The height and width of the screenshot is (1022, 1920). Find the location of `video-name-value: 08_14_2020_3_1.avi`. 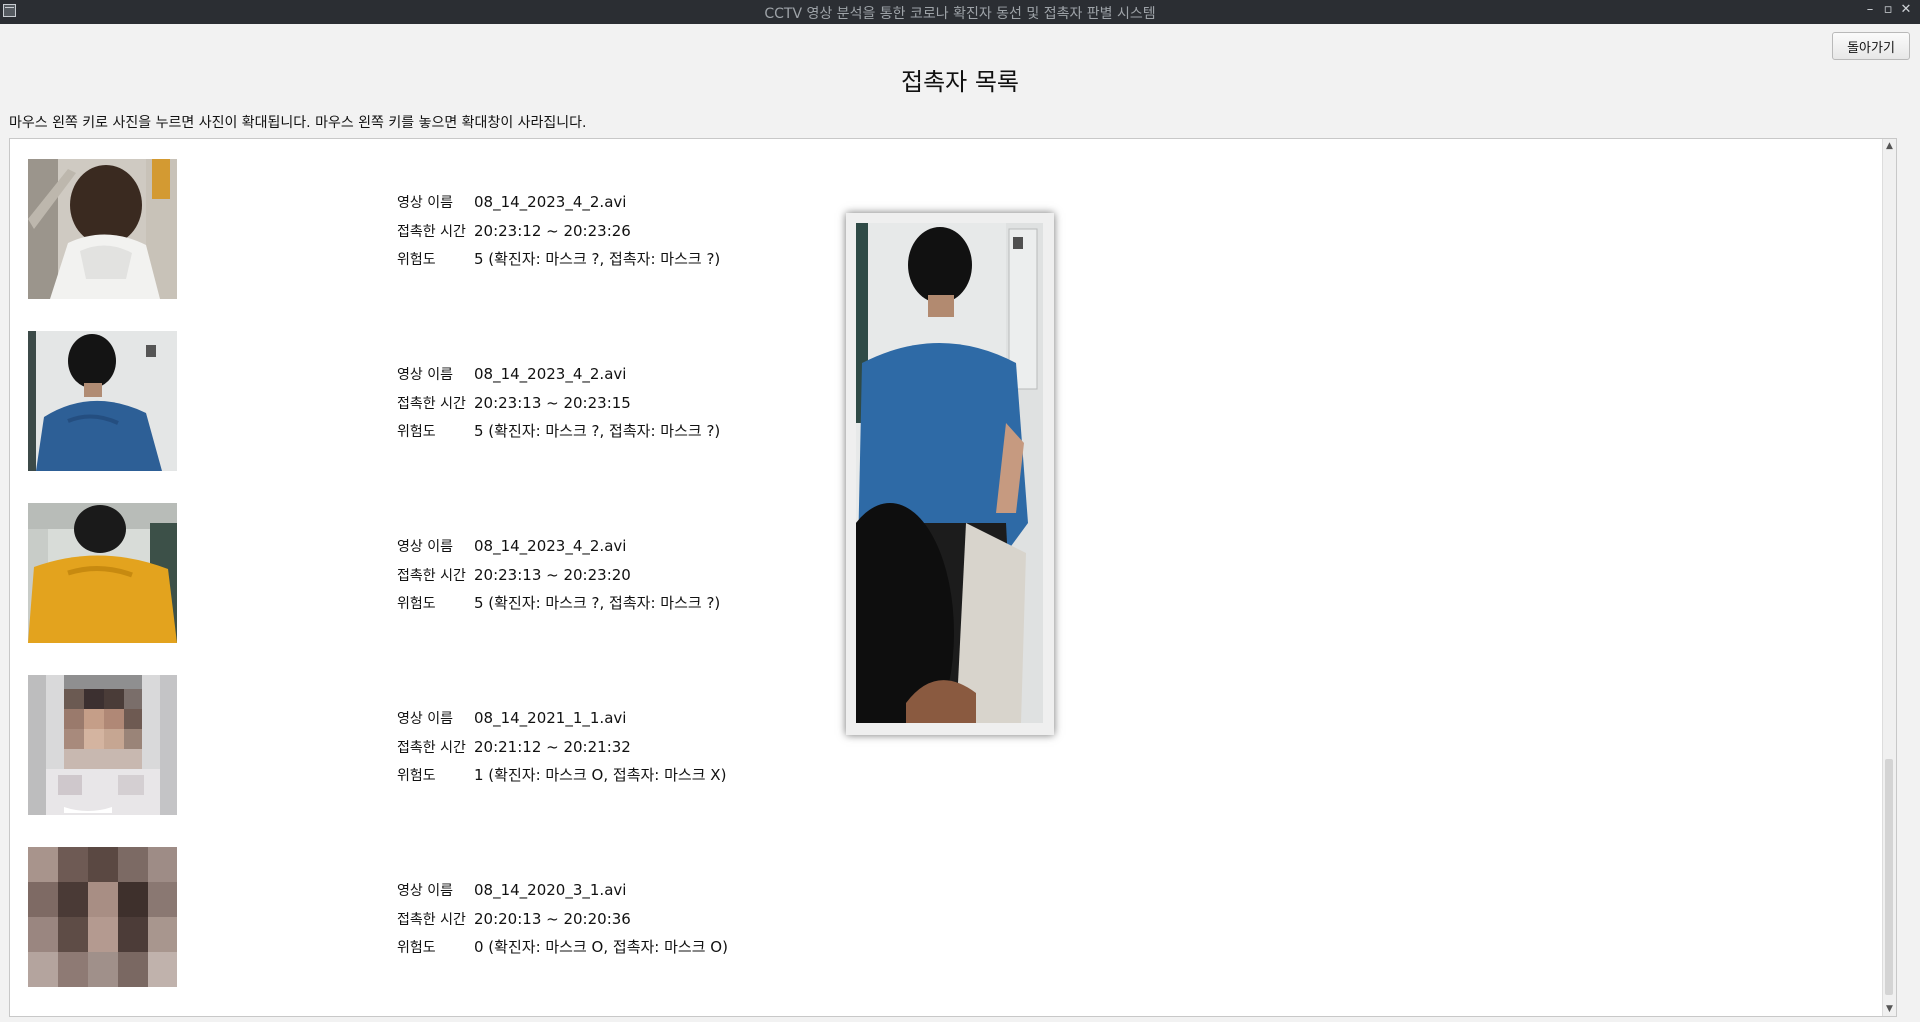

video-name-value: 08_14_2020_3_1.avi is located at coordinates (550, 890).